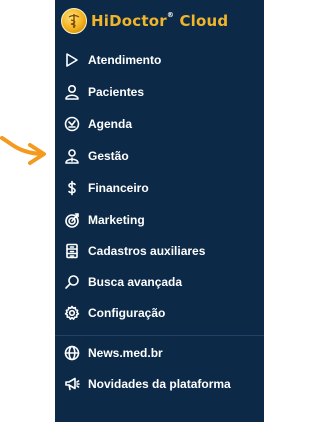  What do you see at coordinates (72, 313) in the screenshot?
I see `gear-icon` at bounding box center [72, 313].